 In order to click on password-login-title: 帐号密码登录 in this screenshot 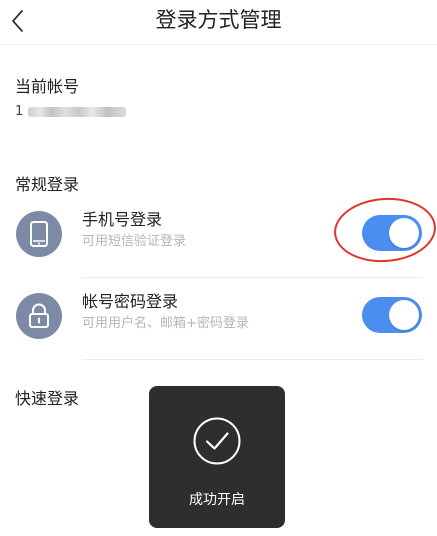, I will do `click(130, 301)`.